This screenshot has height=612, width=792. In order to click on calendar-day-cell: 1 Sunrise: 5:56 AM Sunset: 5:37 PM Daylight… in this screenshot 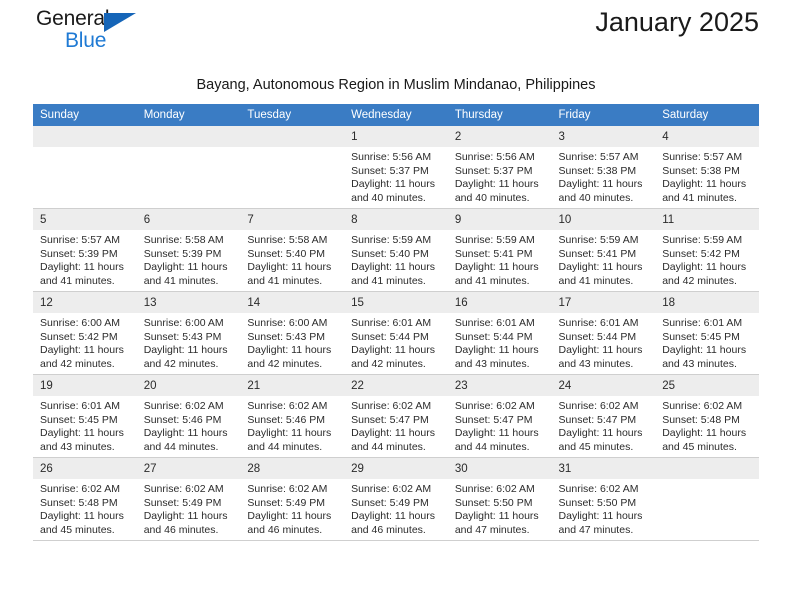, I will do `click(396, 167)`.